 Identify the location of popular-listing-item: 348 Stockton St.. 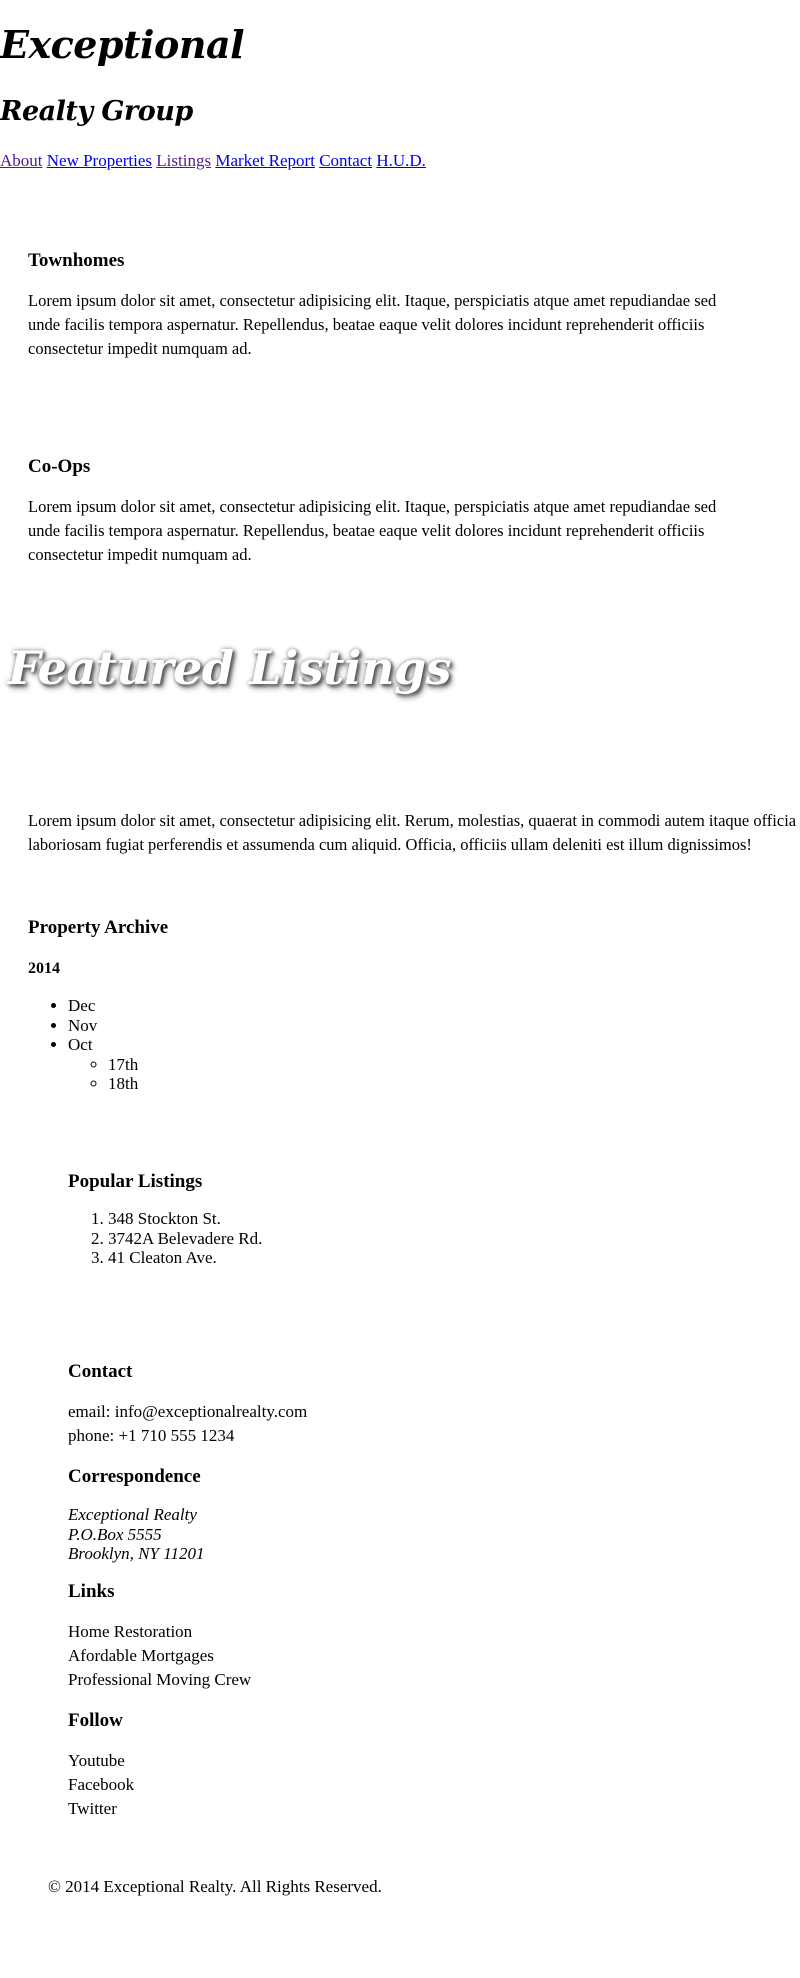
(185, 1219).